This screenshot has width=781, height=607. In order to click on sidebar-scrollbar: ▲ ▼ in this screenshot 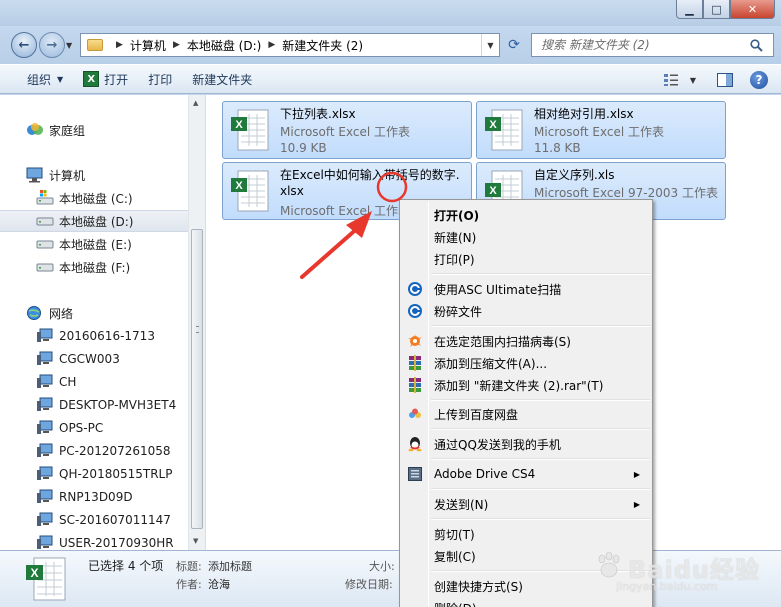, I will do `click(196, 322)`.